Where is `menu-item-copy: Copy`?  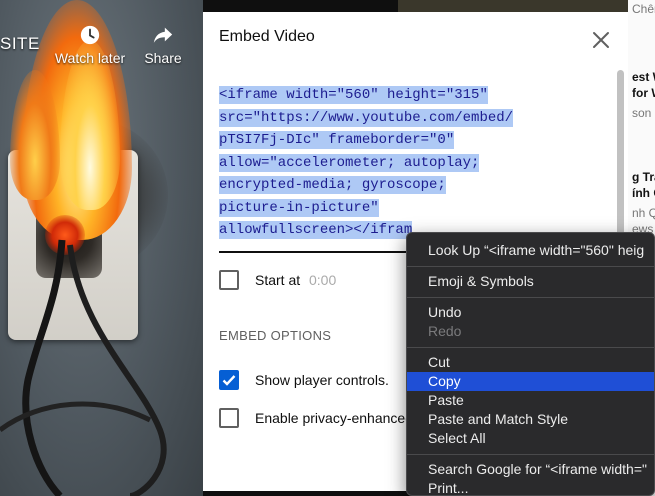 menu-item-copy: Copy is located at coordinates (530, 381).